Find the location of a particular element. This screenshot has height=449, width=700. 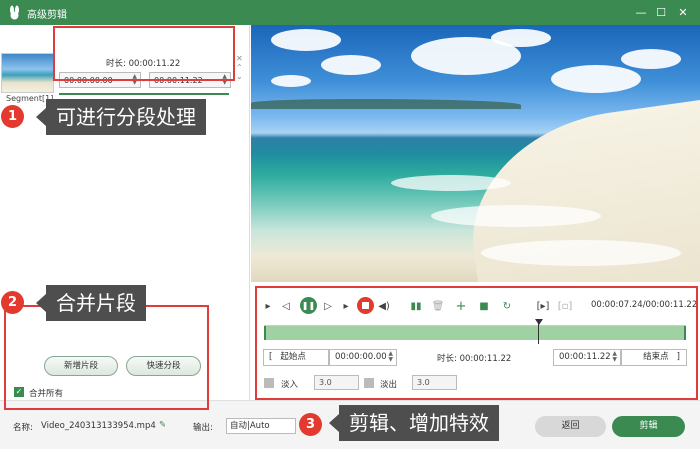

maximize-button: ☐ is located at coordinates (661, 12).